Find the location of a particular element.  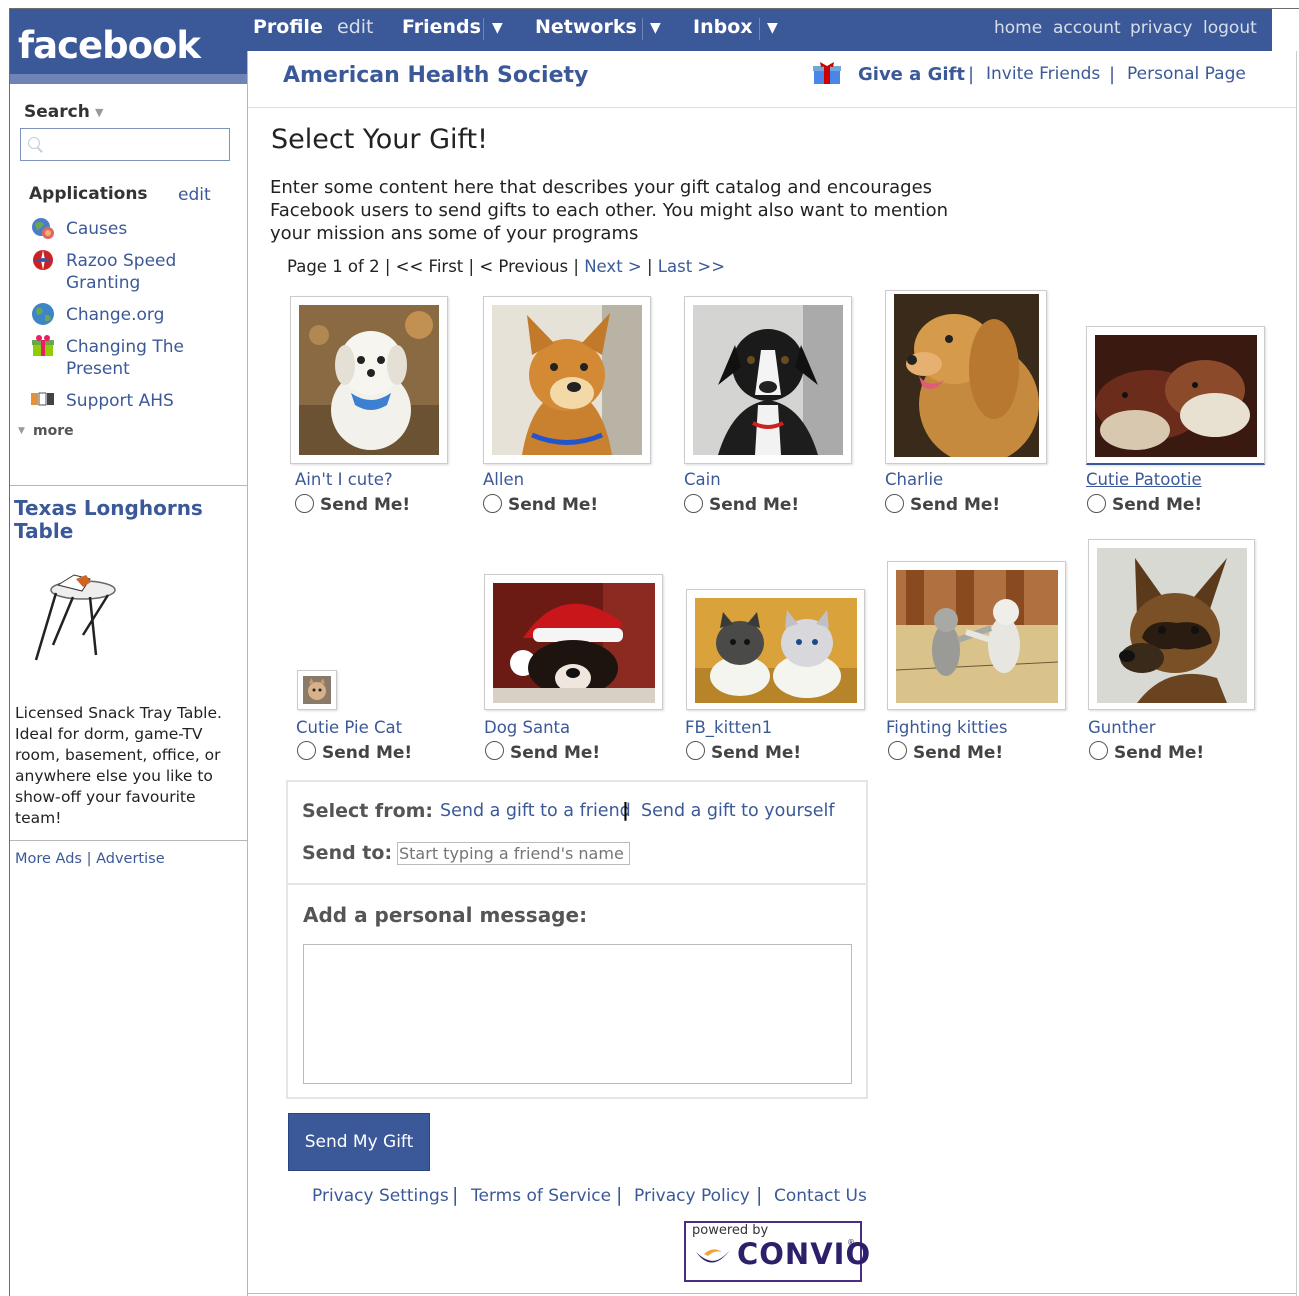

advertise-link: Advertise is located at coordinates (130, 859).